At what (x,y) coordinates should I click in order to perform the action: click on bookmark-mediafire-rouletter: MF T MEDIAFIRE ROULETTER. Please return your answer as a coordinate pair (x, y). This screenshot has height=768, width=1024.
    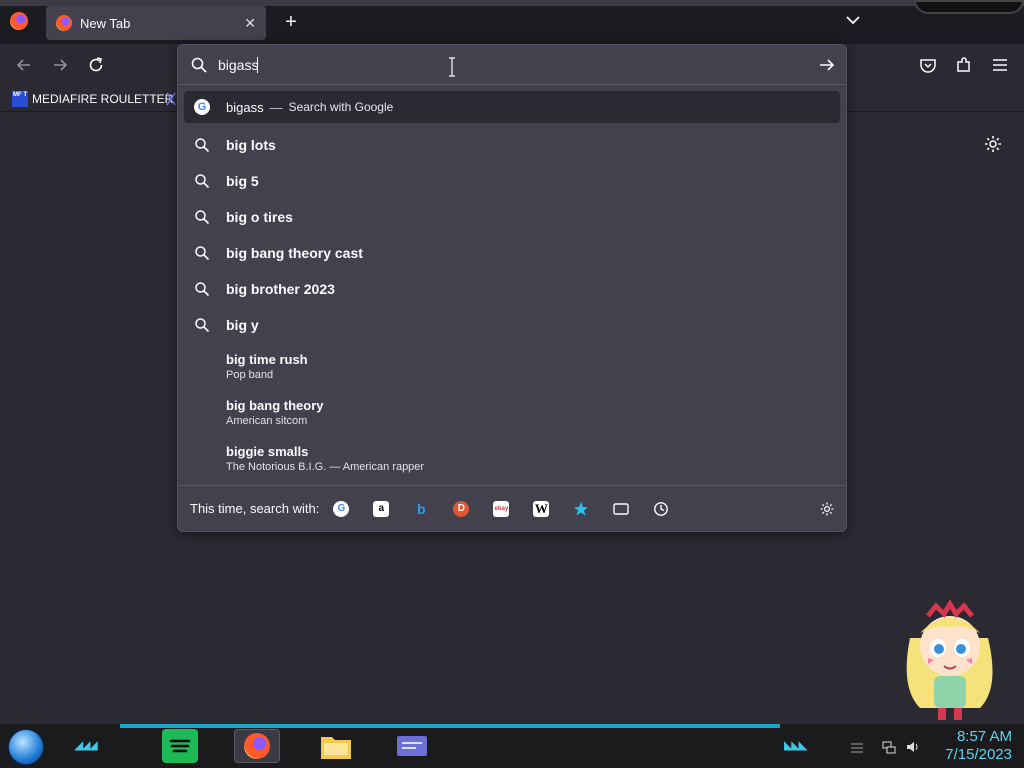
    Looking at the image, I should click on (92, 99).